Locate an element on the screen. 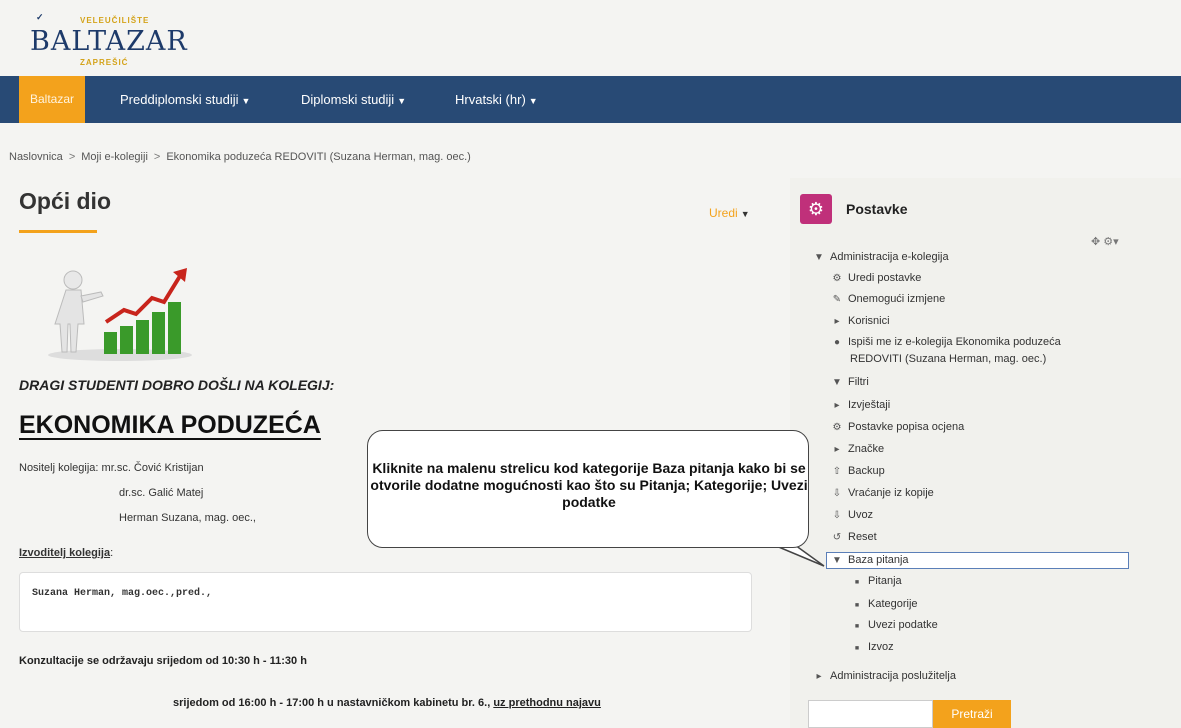  filter-icon: ▼ is located at coordinates (837, 382).